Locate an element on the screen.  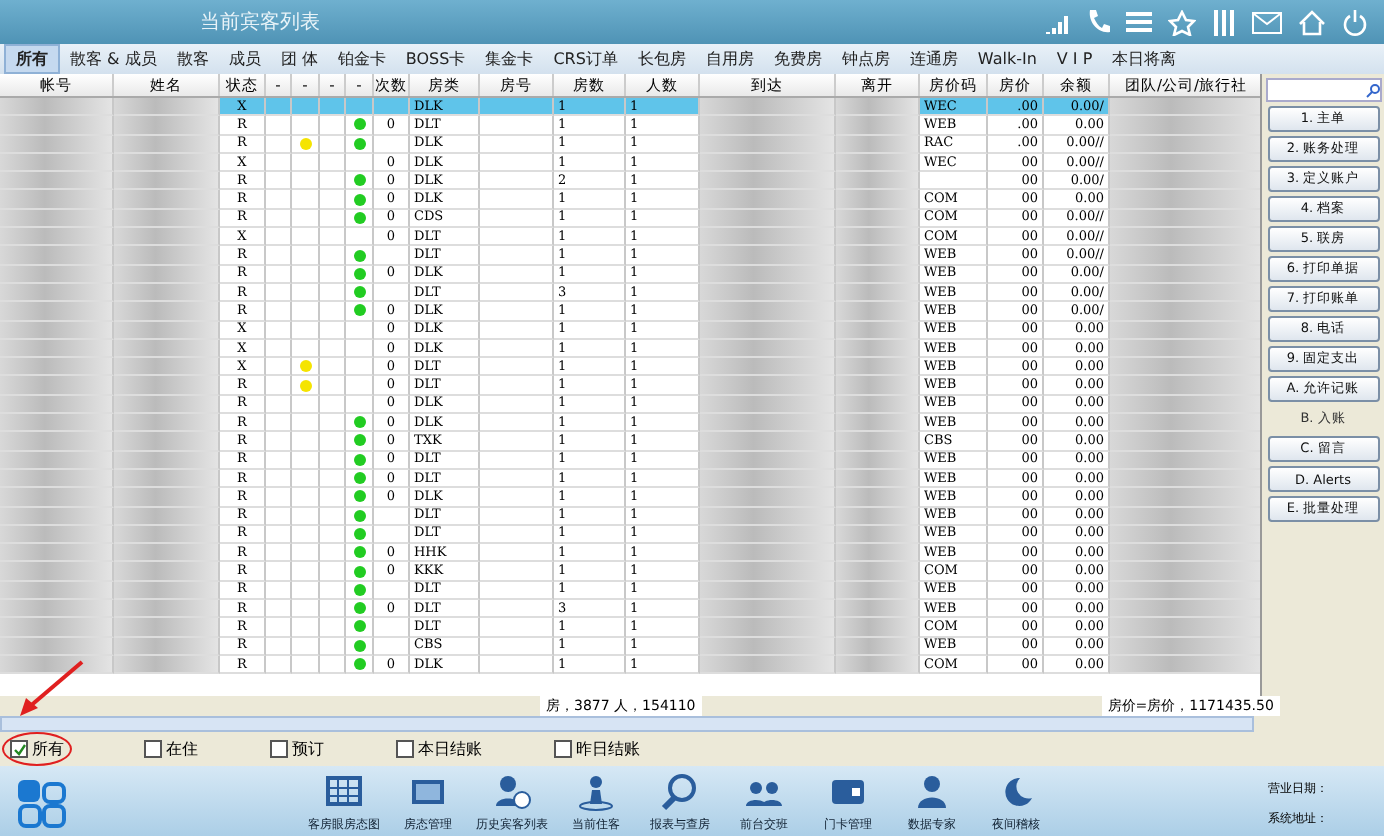
home-icon is located at coordinates (1312, 22).